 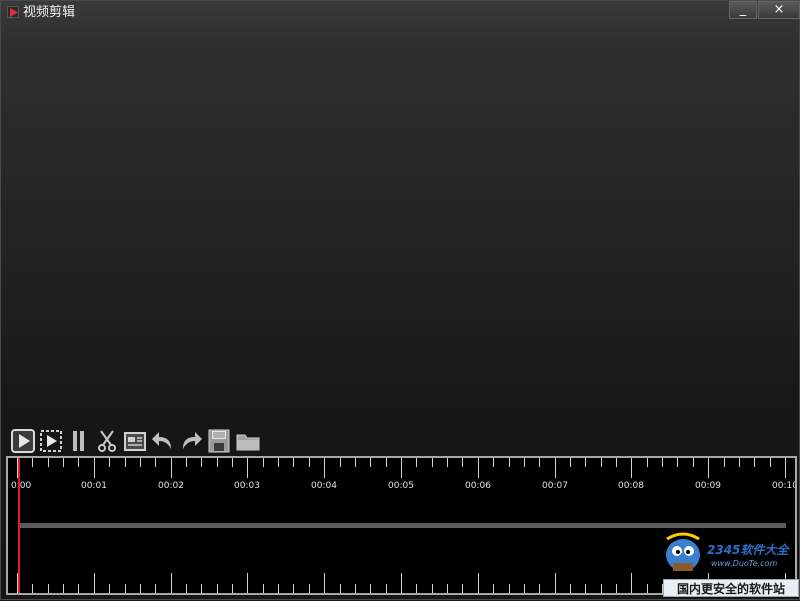 I want to click on timeline-ruler-top, so click(x=401, y=469).